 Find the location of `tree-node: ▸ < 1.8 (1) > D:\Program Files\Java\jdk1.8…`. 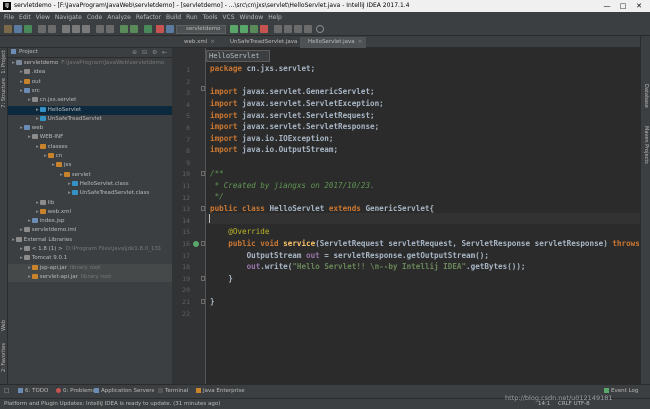

tree-node: ▸ < 1.8 (1) > D:\Program Files\Java\jdk1.8… is located at coordinates (90, 249).